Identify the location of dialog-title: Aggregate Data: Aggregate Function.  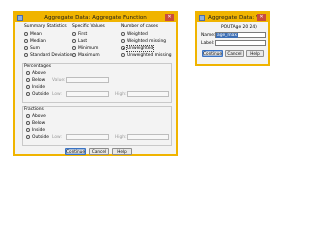
(95, 17).